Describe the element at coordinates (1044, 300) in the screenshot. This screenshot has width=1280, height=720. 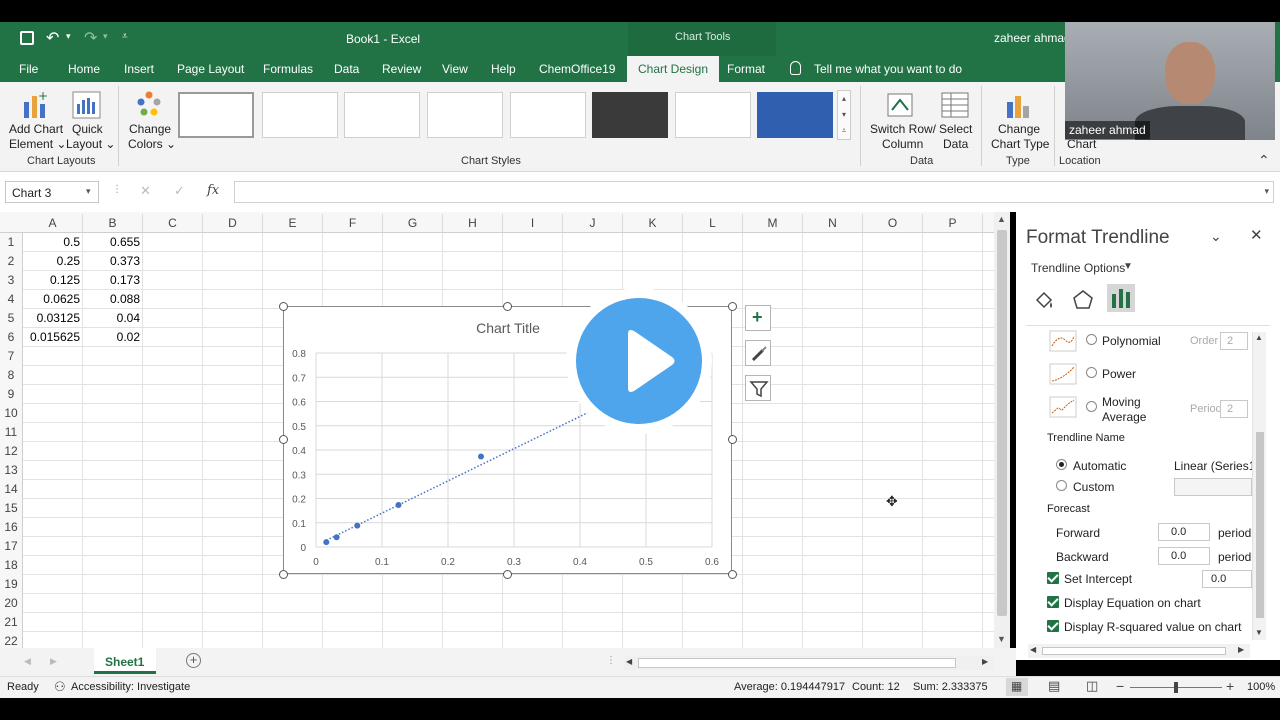
I see `fill-line-icon` at that location.